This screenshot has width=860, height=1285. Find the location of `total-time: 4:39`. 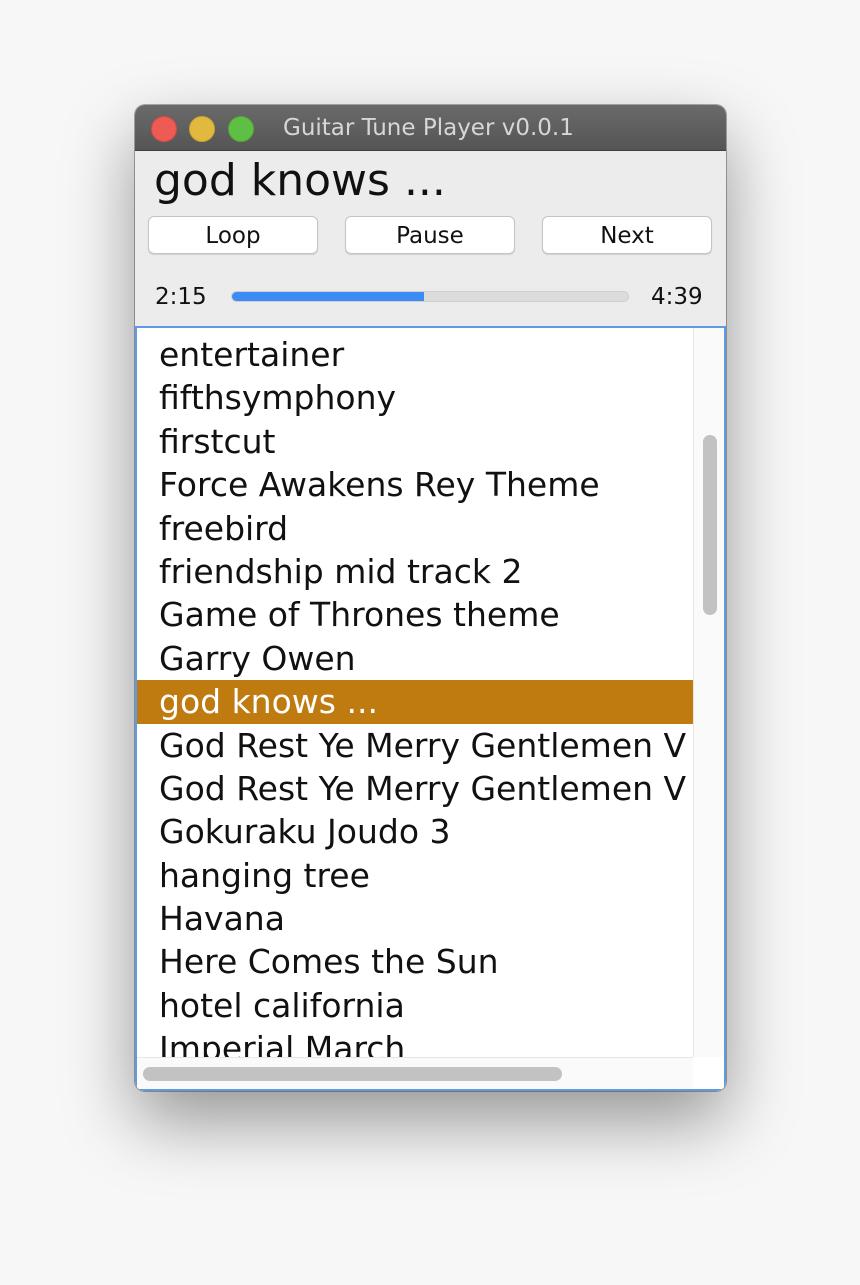

total-time: 4:39 is located at coordinates (677, 297).